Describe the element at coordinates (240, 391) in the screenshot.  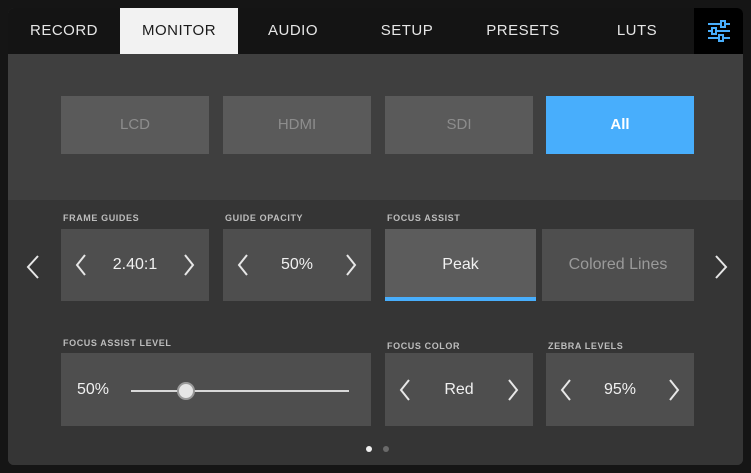
I see `focus-assist-level-slider-track` at that location.